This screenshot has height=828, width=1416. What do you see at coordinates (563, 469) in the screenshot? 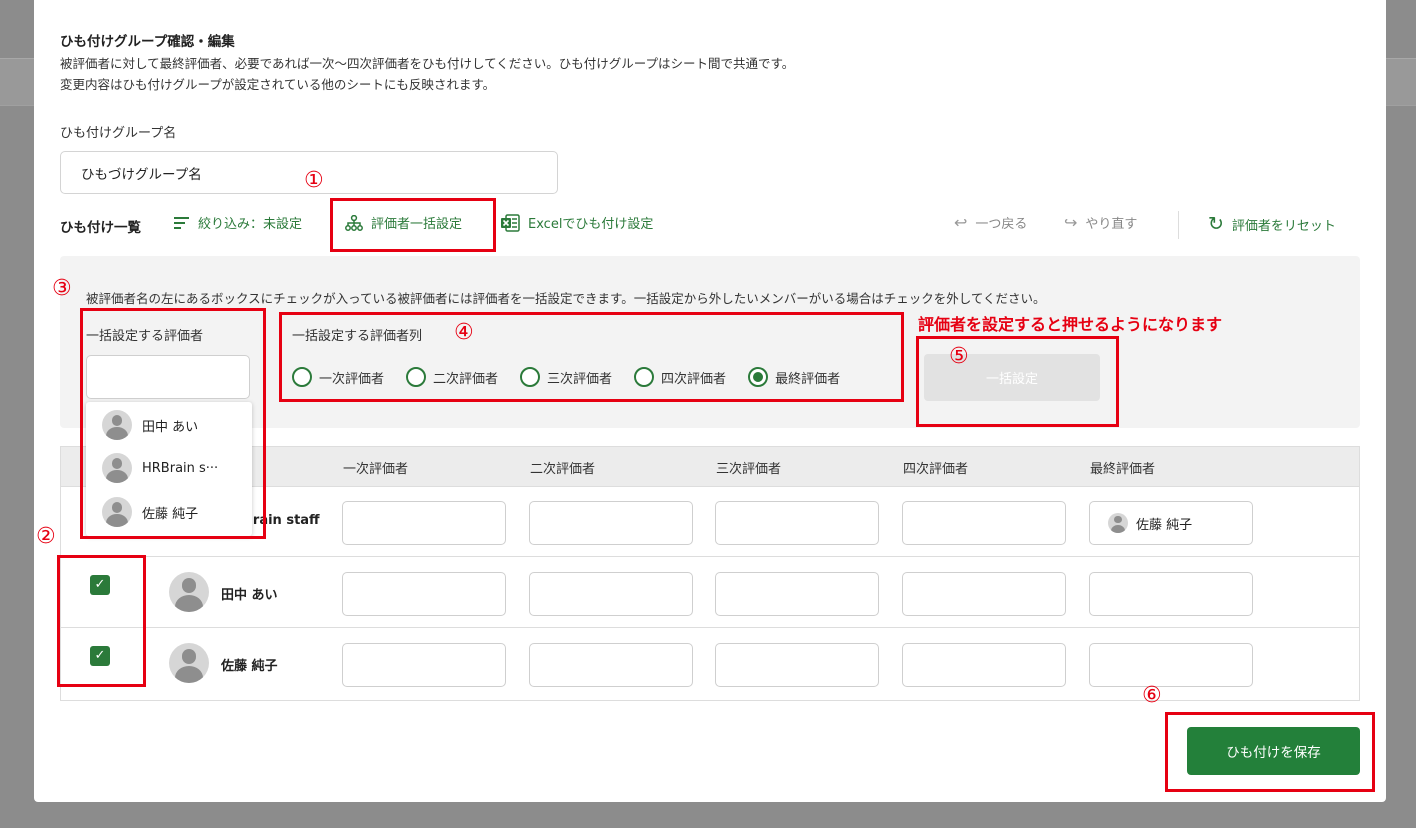
I see `header-second-evaluator: 二次評価者` at bounding box center [563, 469].